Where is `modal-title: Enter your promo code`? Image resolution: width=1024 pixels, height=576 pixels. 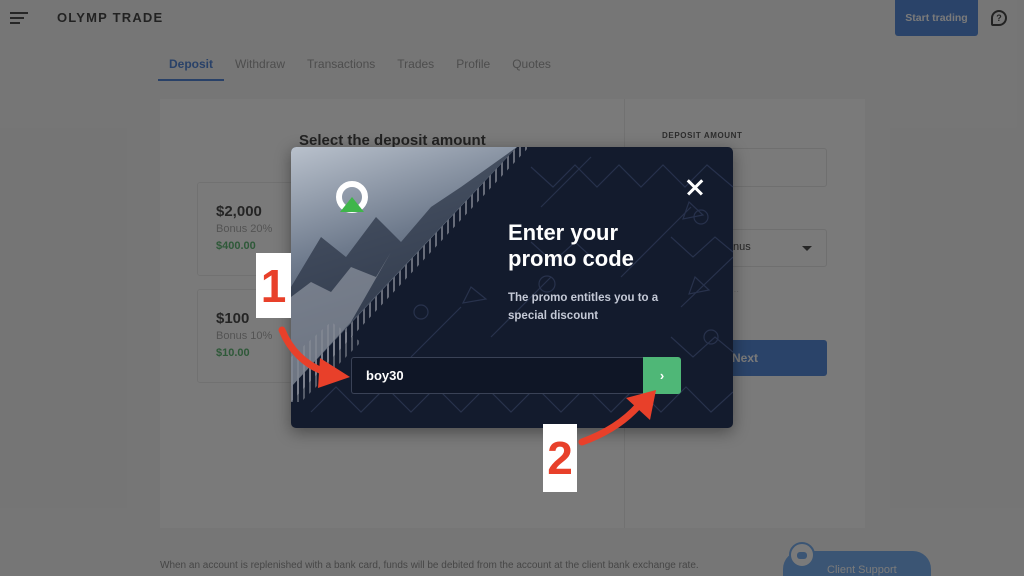 modal-title: Enter your promo code is located at coordinates (608, 246).